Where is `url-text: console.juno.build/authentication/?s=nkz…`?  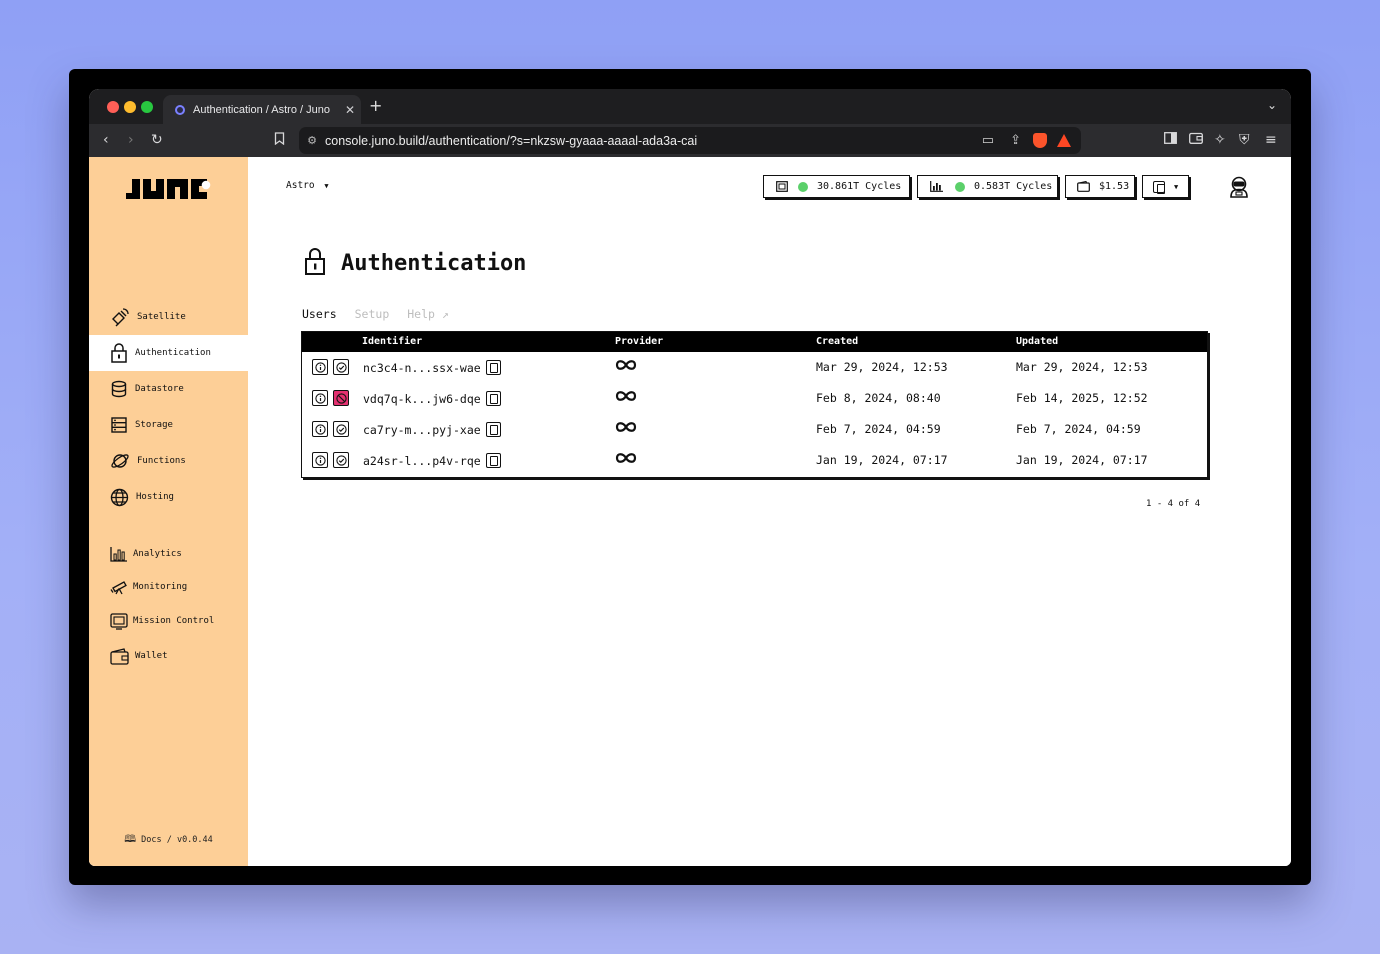 url-text: console.juno.build/authentication/?s=nkz… is located at coordinates (649, 141).